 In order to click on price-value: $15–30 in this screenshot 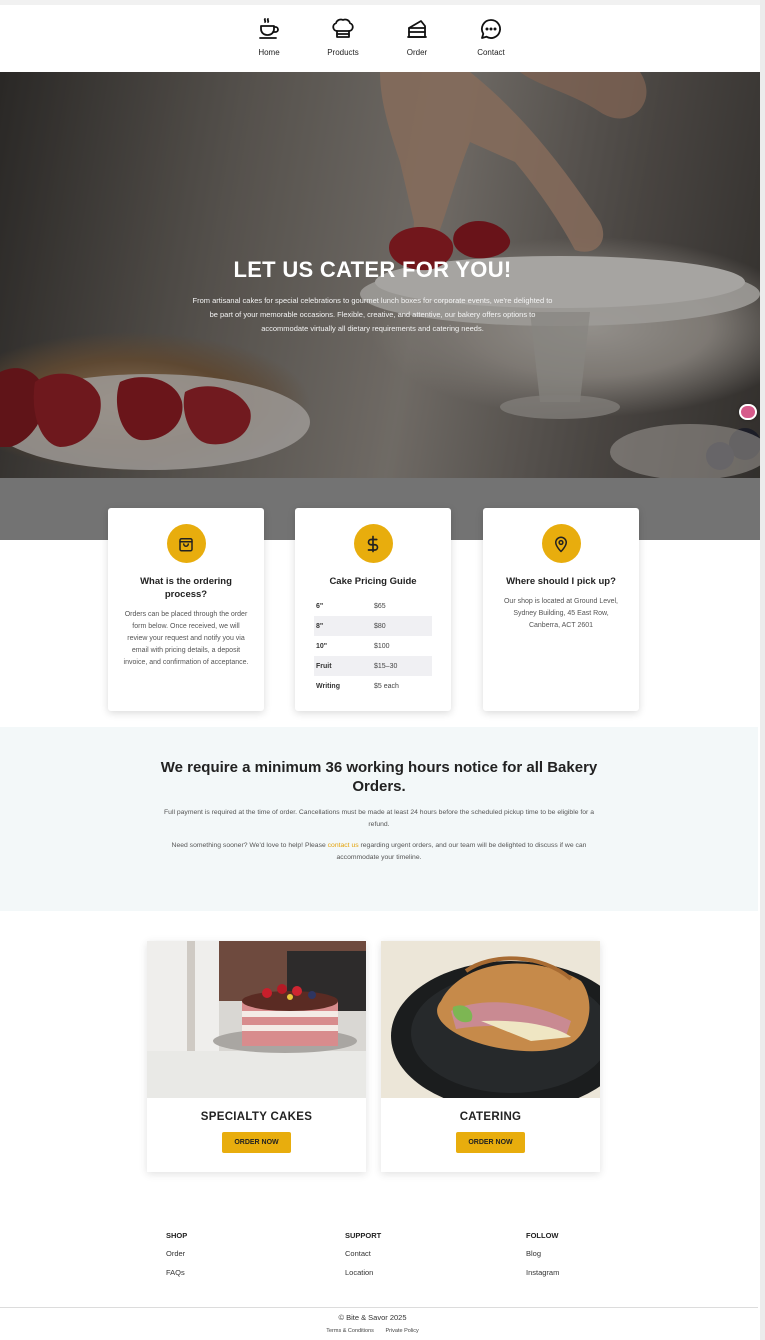, I will do `click(402, 666)`.